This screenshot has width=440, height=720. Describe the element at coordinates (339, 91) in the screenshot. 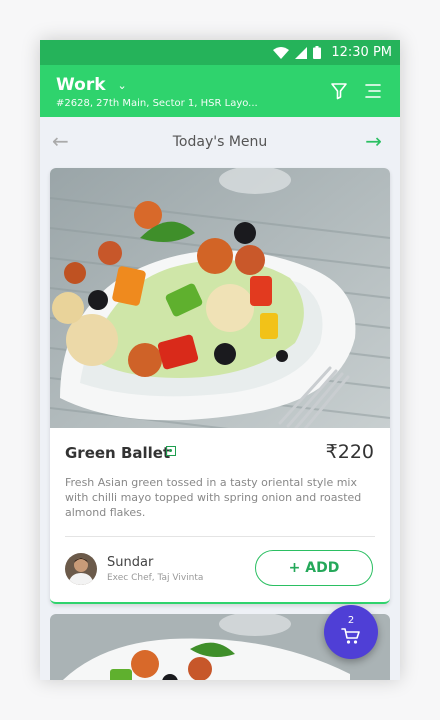

I see `filter-icon` at that location.